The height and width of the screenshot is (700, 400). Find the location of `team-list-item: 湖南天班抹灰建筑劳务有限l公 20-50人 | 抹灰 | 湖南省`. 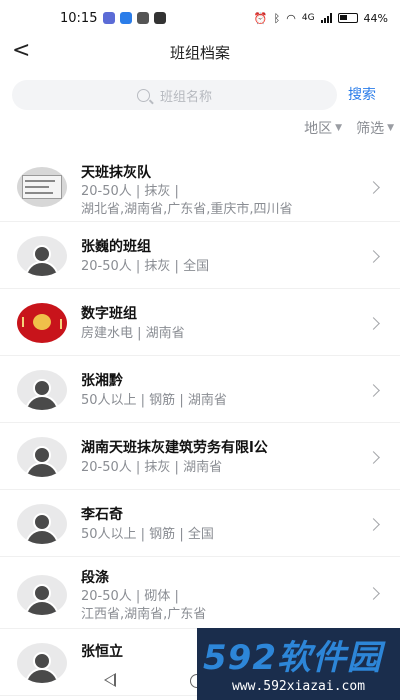

team-list-item: 湖南天班抹灰建筑劳务有限l公 20-50人 | 抹灰 | 湖南省 is located at coordinates (200, 456).